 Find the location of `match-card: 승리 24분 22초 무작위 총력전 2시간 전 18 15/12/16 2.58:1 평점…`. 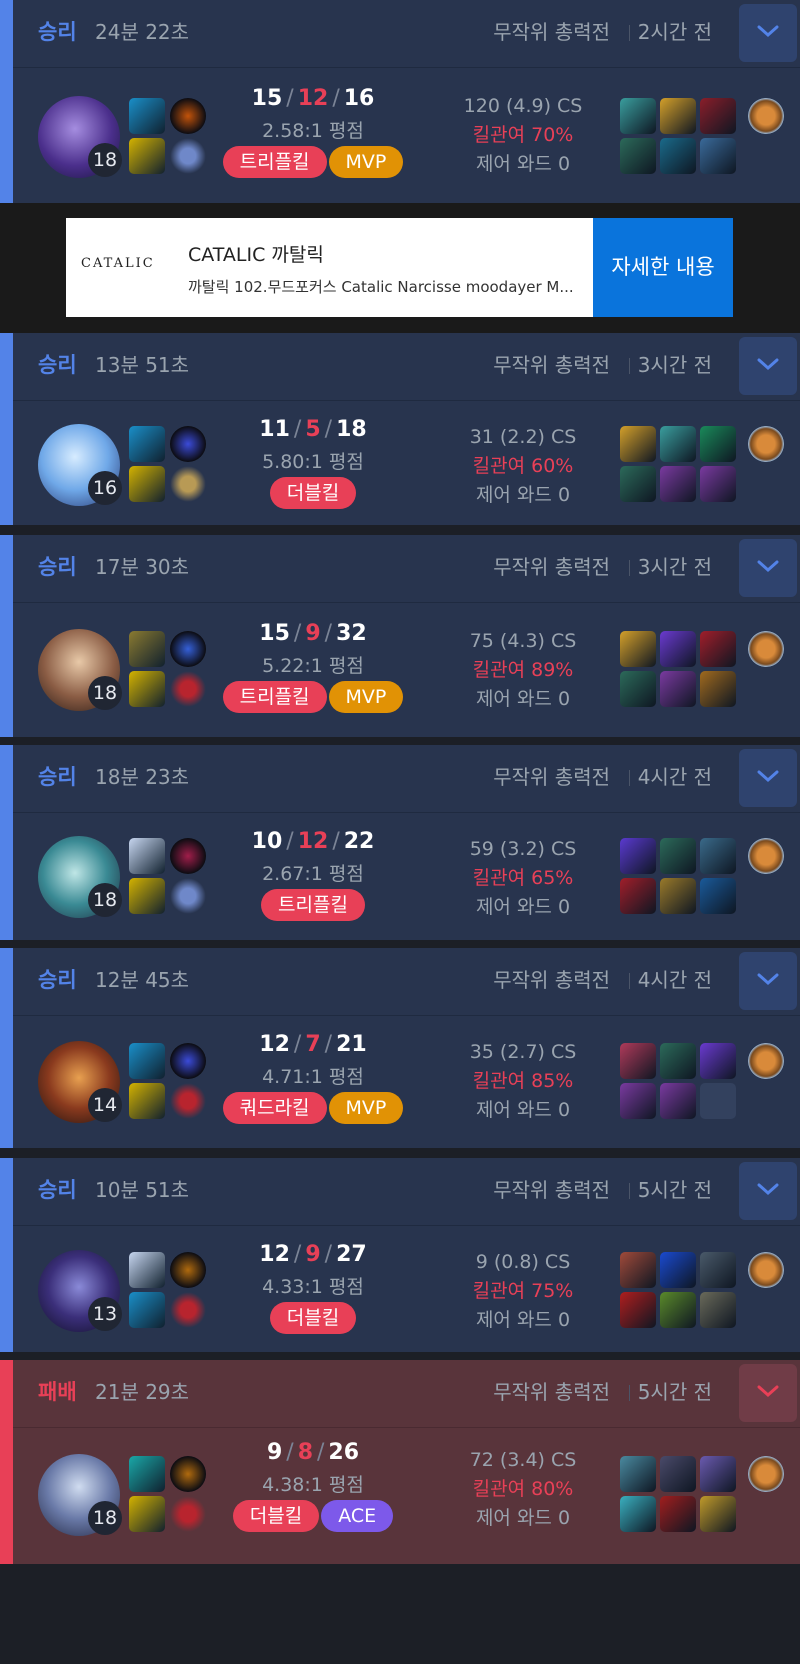

match-card: 승리 24분 22초 무작위 총력전 2시간 전 18 15/12/16 2.58:1 평점… is located at coordinates (400, 101).